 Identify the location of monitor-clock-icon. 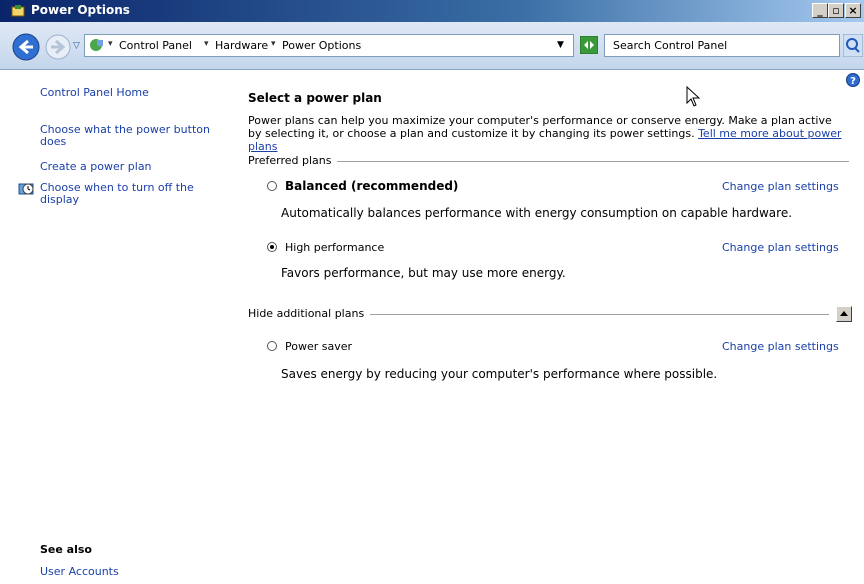
(26, 189).